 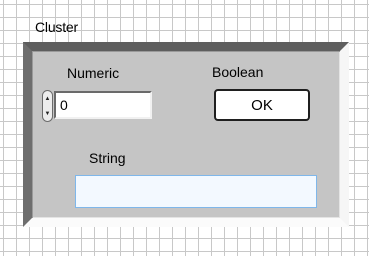 What do you see at coordinates (238, 72) in the screenshot?
I see `boolean-label: Boolean` at bounding box center [238, 72].